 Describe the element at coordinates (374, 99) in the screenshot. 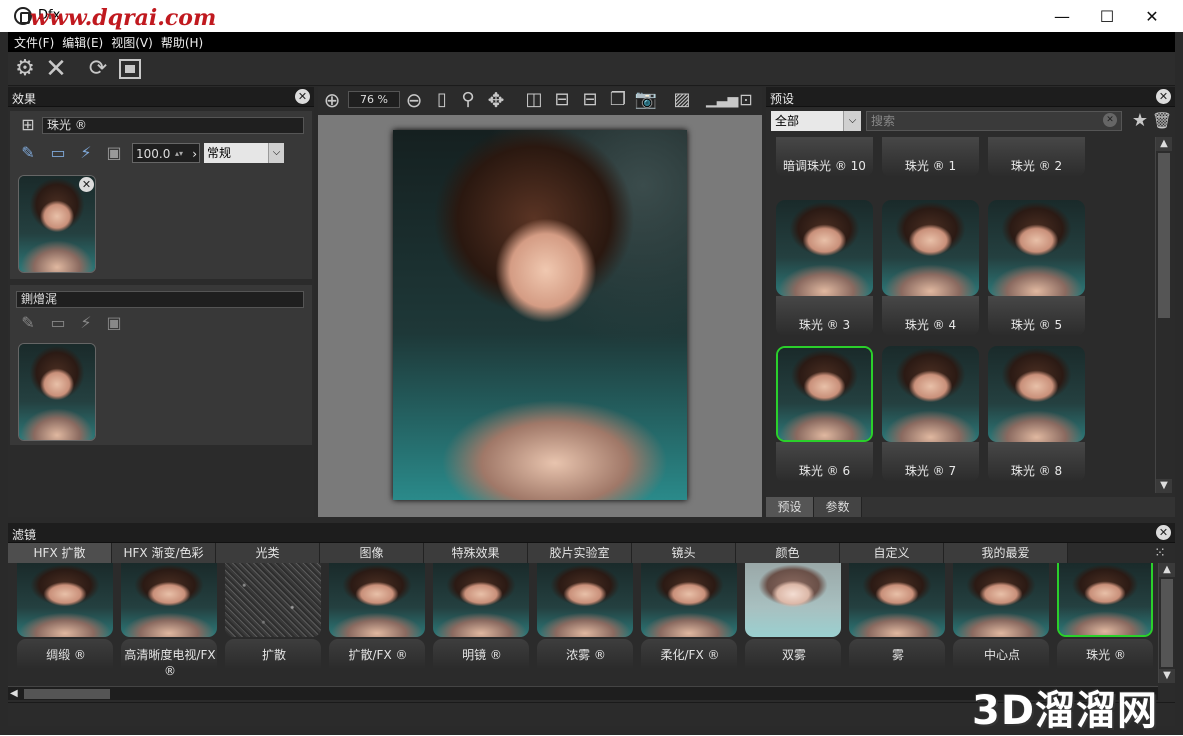

I see `zoom-field: 76 %` at that location.